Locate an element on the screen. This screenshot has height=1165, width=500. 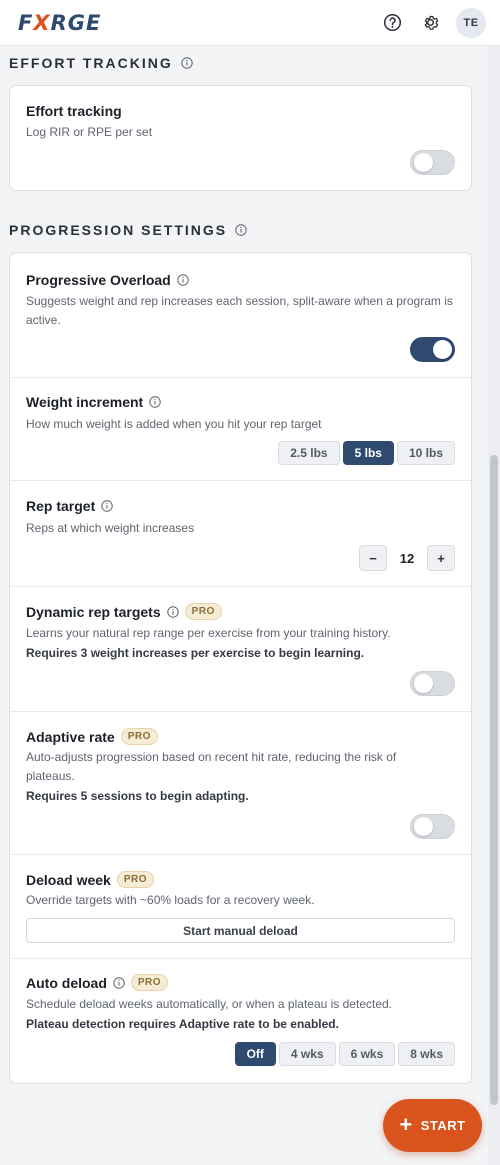
dynamic-rep-targets-toggle is located at coordinates (432, 683).